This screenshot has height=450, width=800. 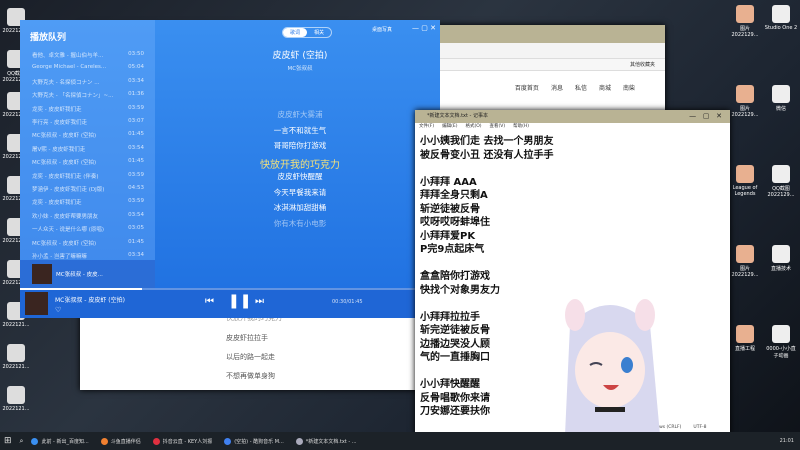 I want to click on queue-item-duration: 03:50, so click(x=136, y=54).